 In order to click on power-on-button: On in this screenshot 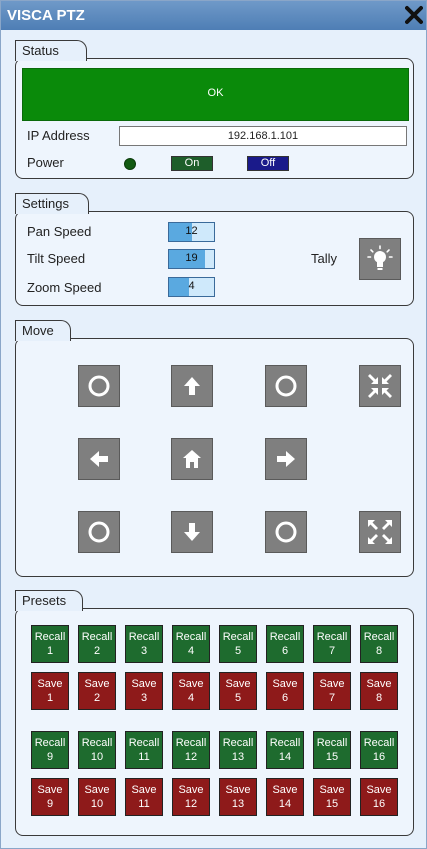, I will do `click(192, 163)`.